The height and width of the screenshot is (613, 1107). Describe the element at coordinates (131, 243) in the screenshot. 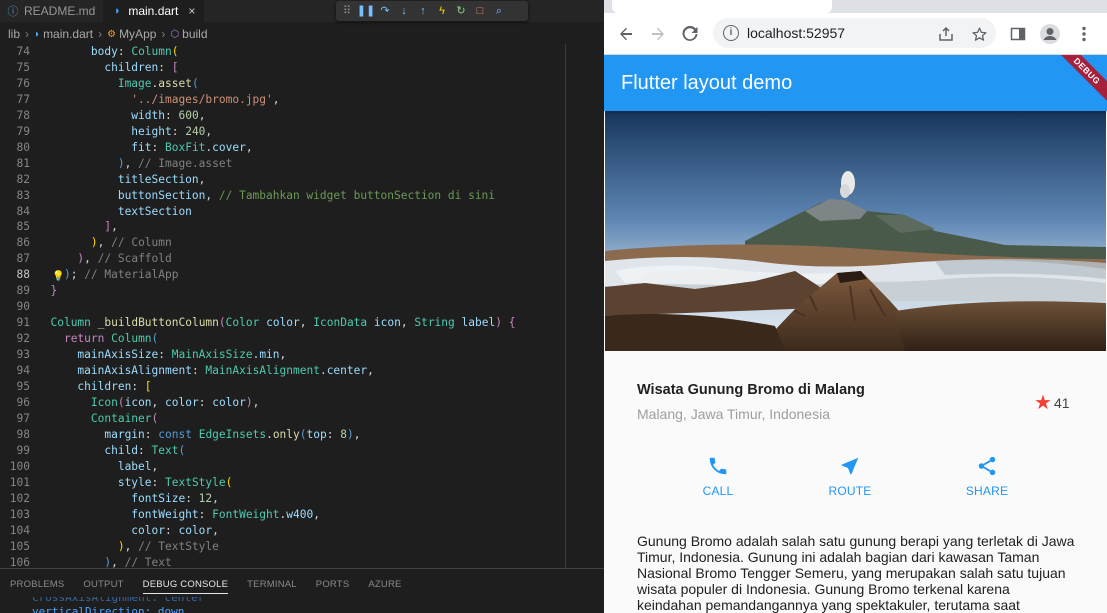

I see `code-text: ), // Column` at that location.